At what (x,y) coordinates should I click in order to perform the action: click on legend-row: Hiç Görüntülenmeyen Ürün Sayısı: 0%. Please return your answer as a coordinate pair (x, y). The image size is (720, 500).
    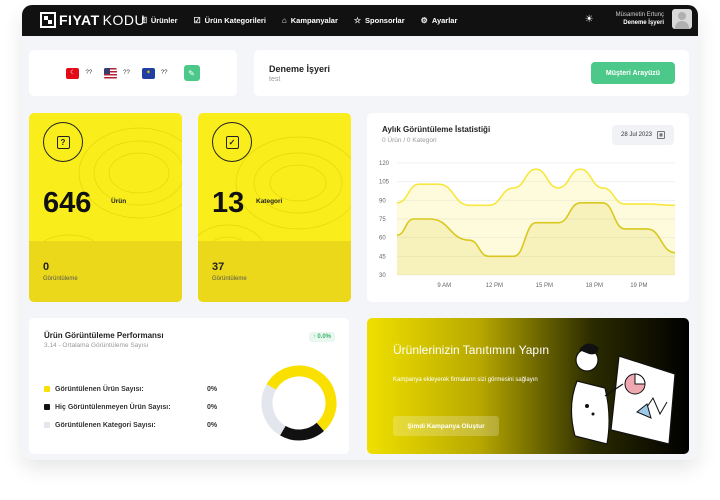
    Looking at the image, I should click on (130, 407).